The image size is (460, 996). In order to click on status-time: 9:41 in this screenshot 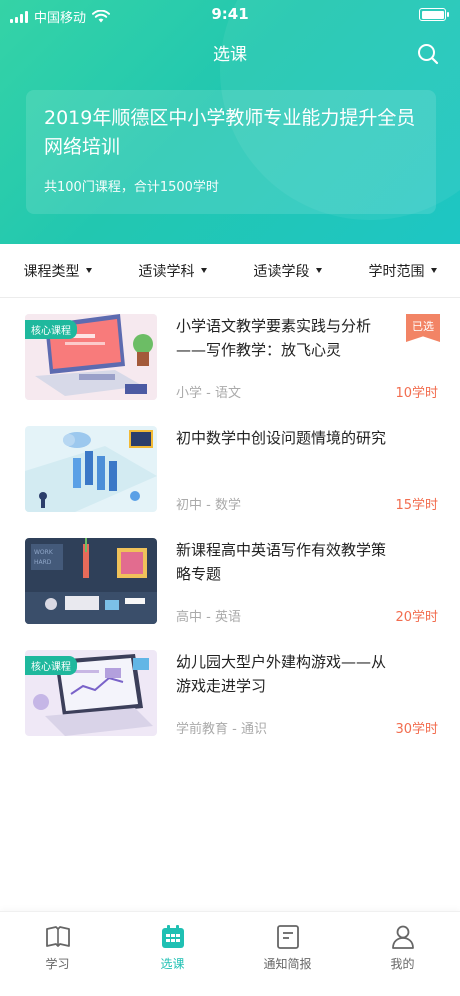, I will do `click(230, 14)`.